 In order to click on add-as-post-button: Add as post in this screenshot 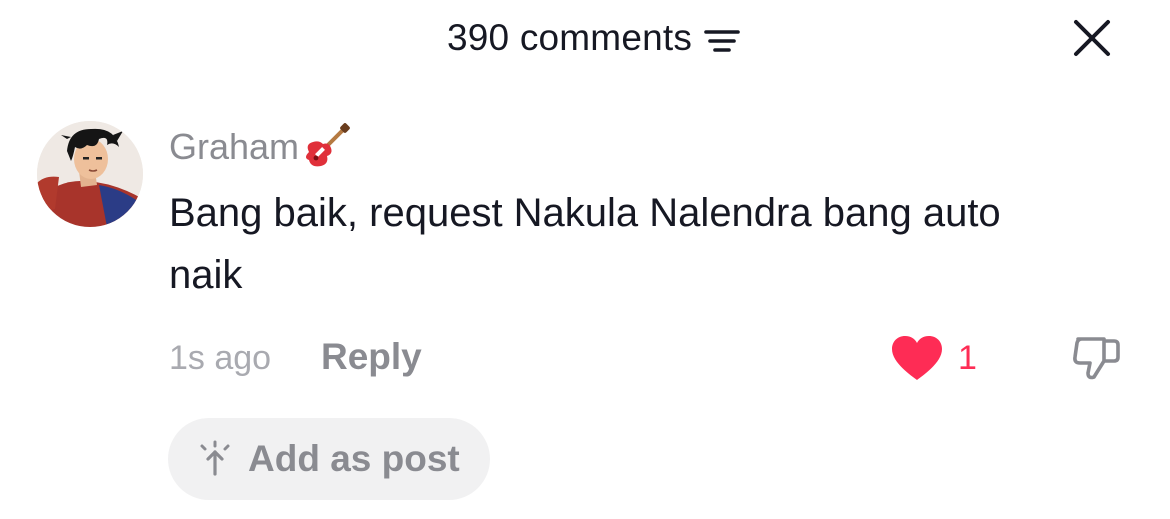, I will do `click(329, 459)`.